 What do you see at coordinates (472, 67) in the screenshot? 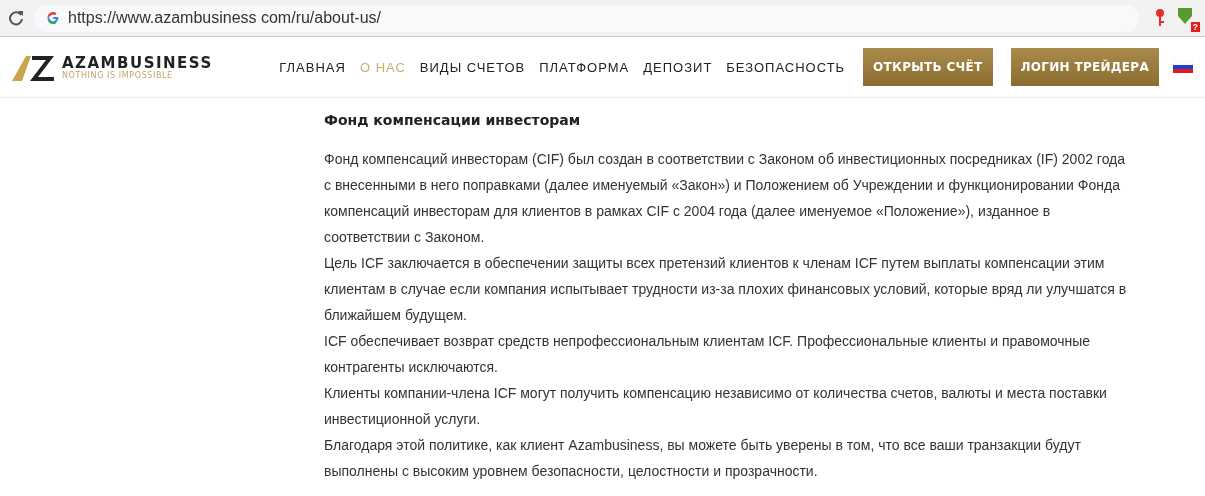
I see `nav-link: ВИДЫ СЧЕТОВ` at bounding box center [472, 67].